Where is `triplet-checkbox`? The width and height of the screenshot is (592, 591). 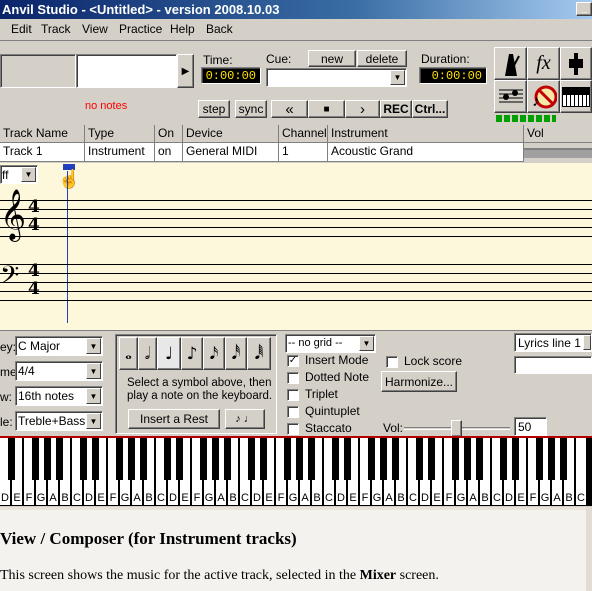 triplet-checkbox is located at coordinates (293, 395).